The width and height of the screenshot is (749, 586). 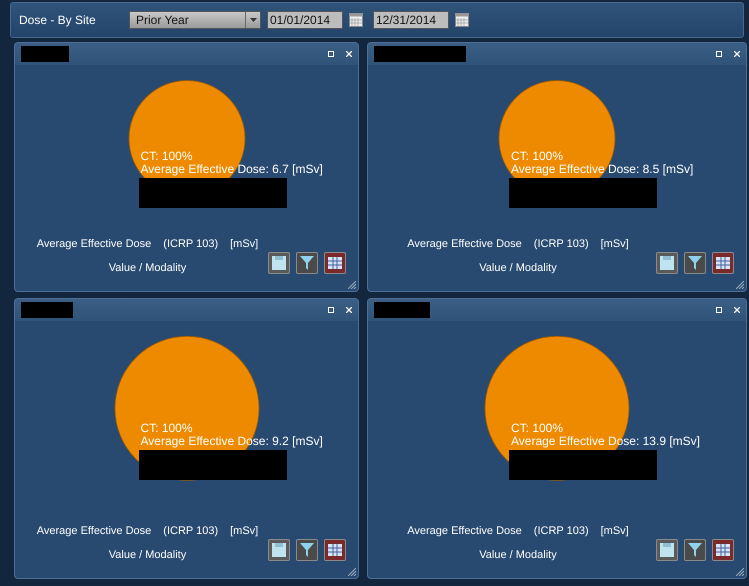 I want to click on tooltip-text: Average Effective Dose: 8.5 [mSv], so click(x=602, y=169).